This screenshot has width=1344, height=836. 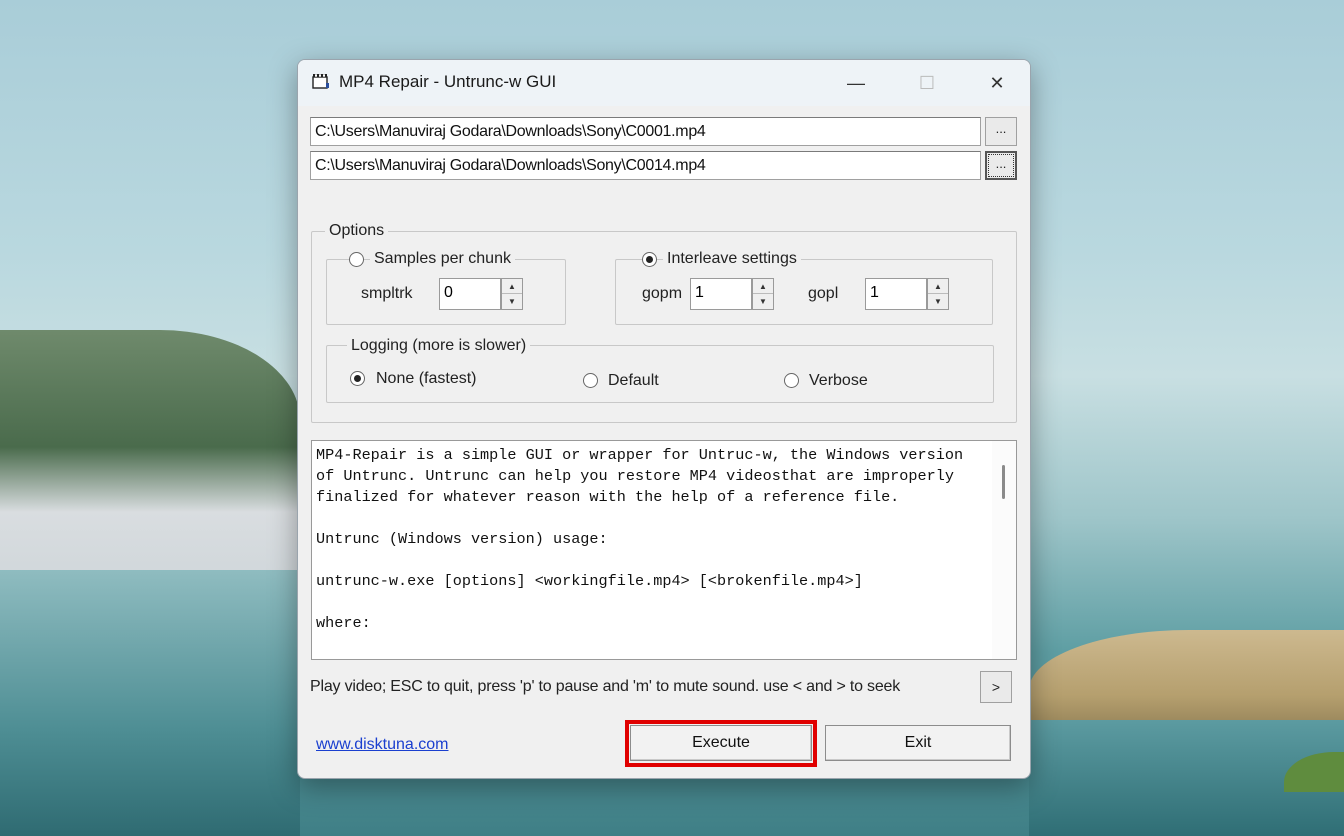 I want to click on logging-verbose-radio, so click(x=791, y=380).